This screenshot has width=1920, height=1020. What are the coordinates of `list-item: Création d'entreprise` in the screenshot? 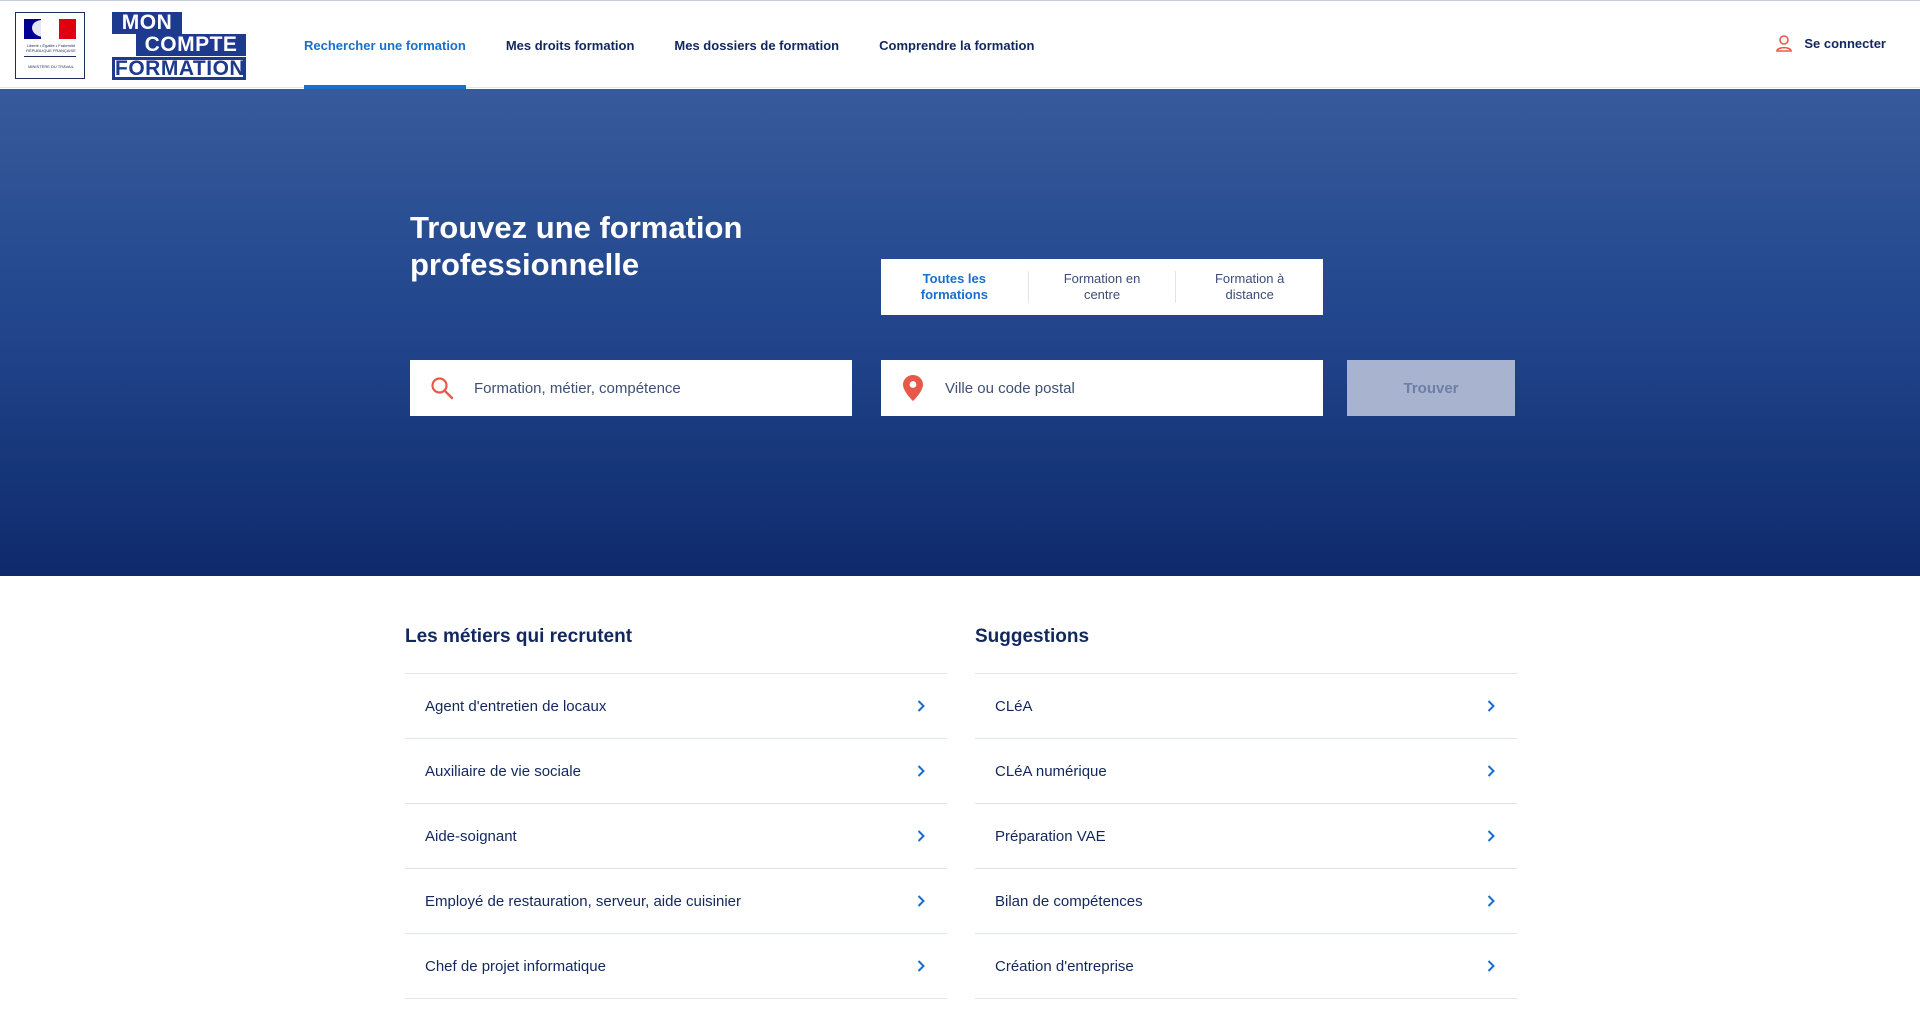 It's located at (1246, 966).